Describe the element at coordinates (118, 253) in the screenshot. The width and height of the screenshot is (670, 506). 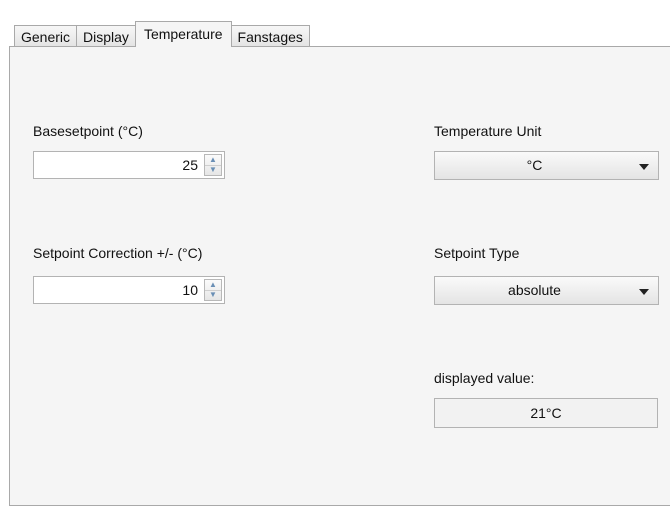
I see `setpoint-correction-label: Setpoint Correction +/- (°C)` at that location.